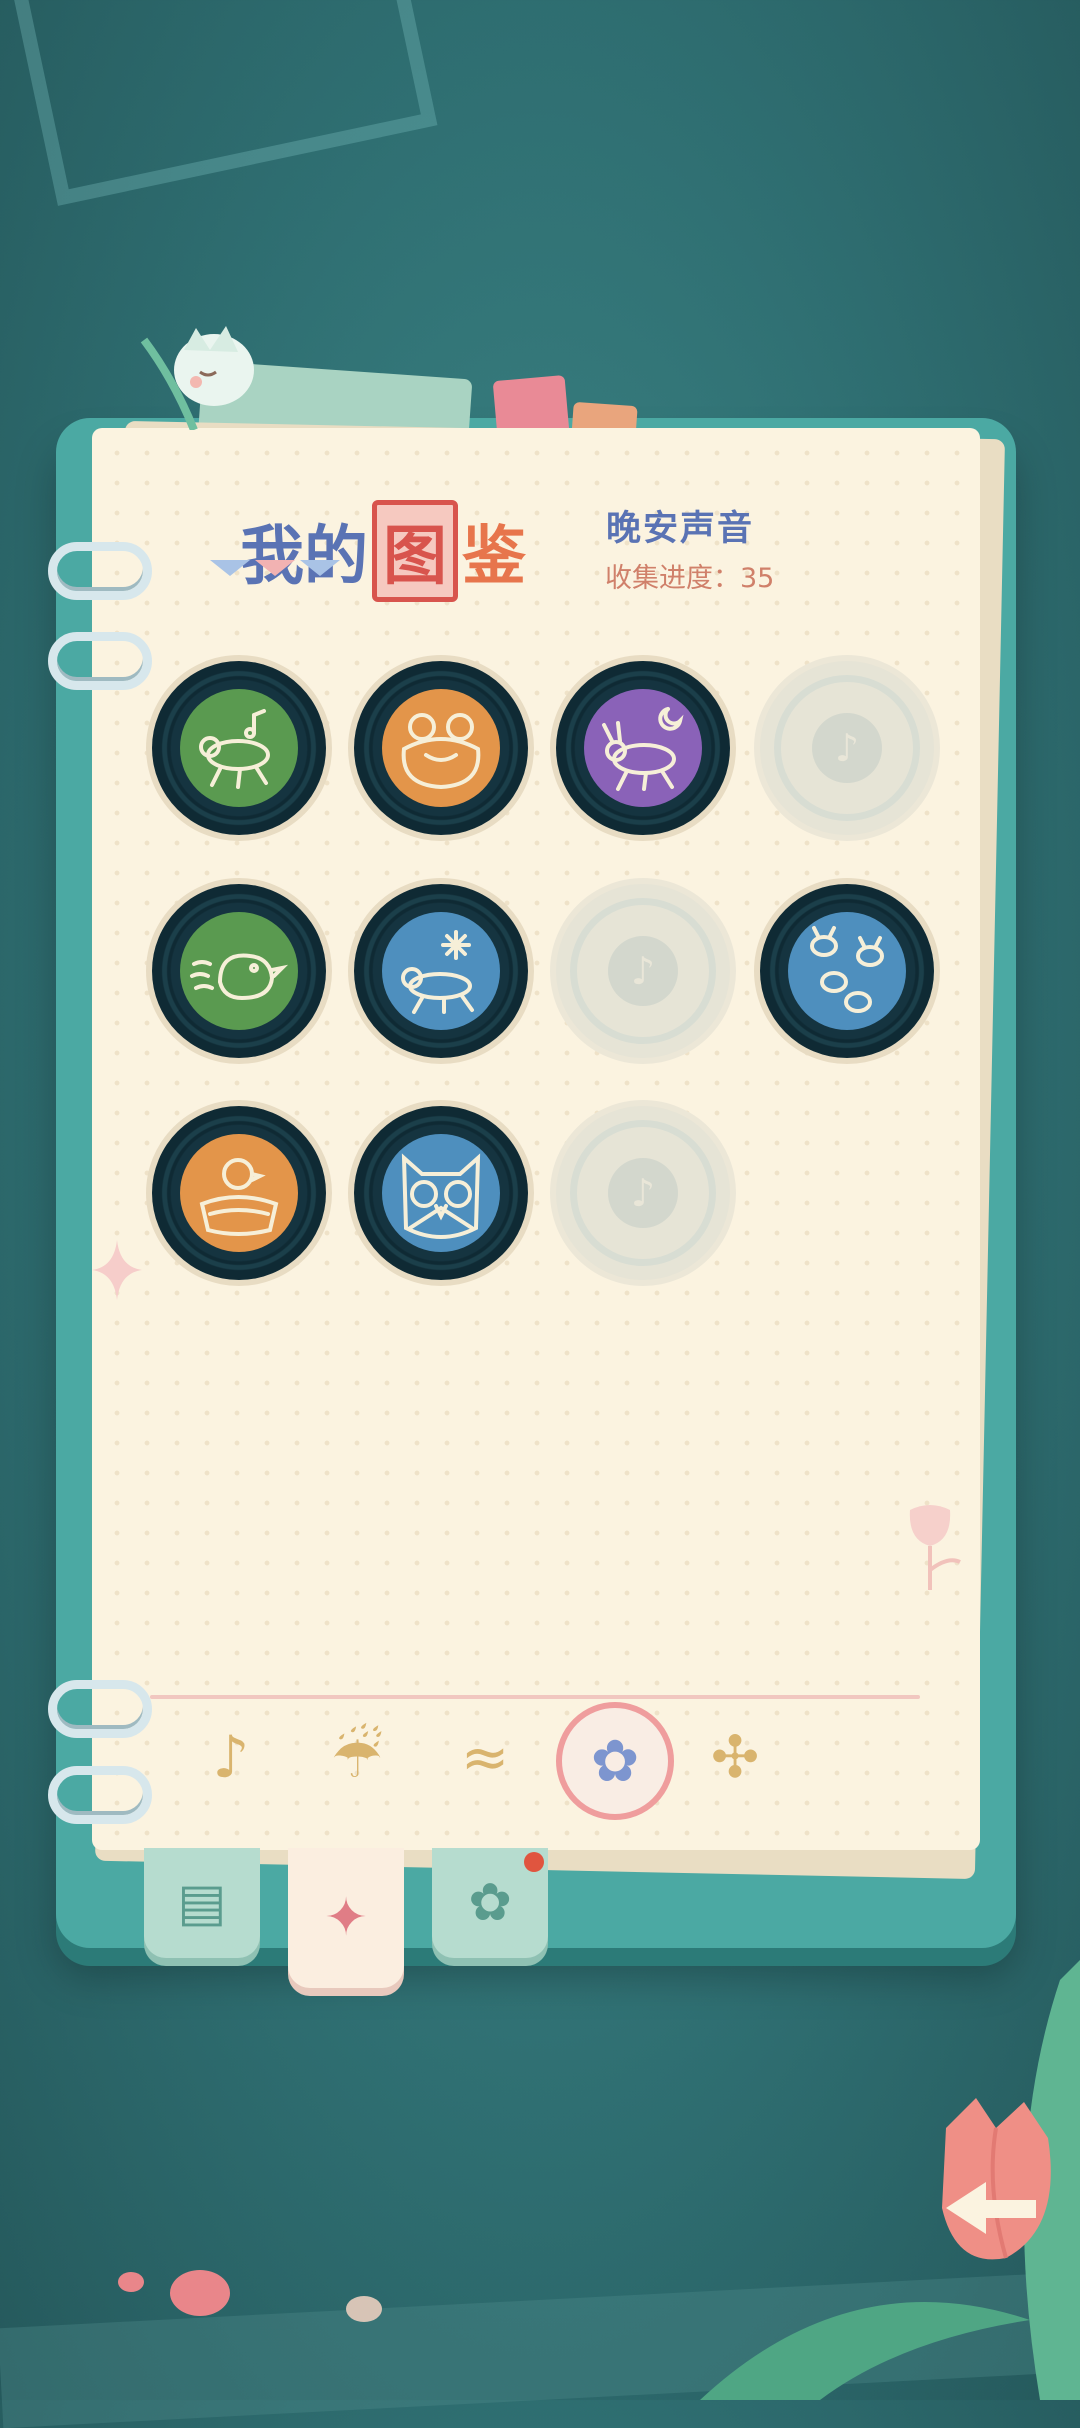 This screenshot has width=1080, height=2428. Describe the element at coordinates (735, 1757) in the screenshot. I see `leaf-icon: ✣` at that location.